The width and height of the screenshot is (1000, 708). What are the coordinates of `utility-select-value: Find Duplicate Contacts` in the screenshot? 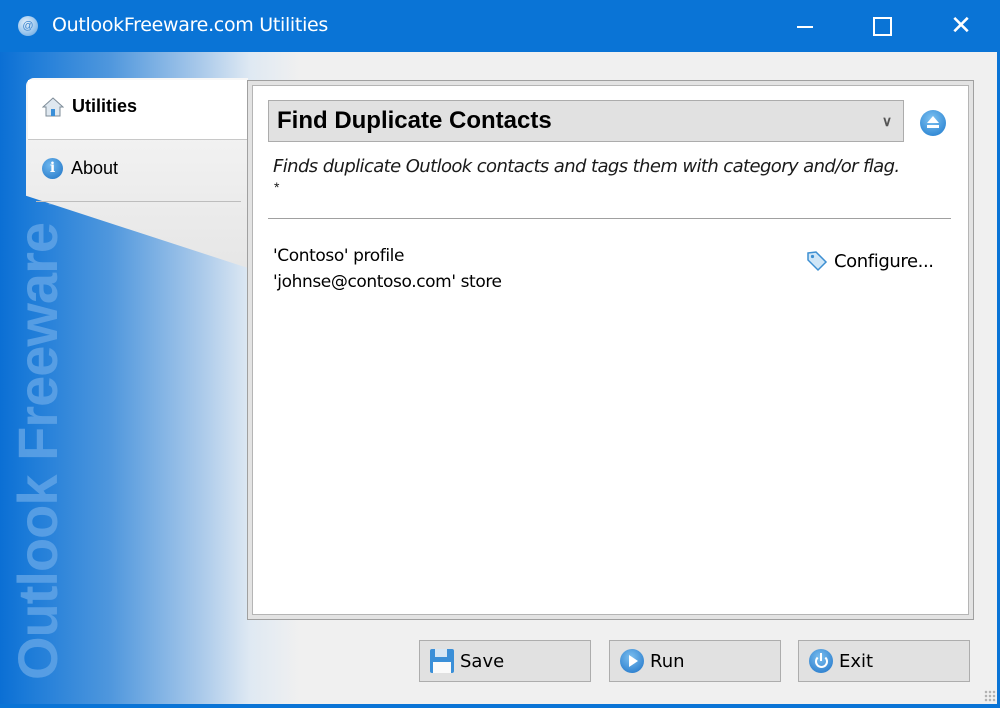 It's located at (414, 120).